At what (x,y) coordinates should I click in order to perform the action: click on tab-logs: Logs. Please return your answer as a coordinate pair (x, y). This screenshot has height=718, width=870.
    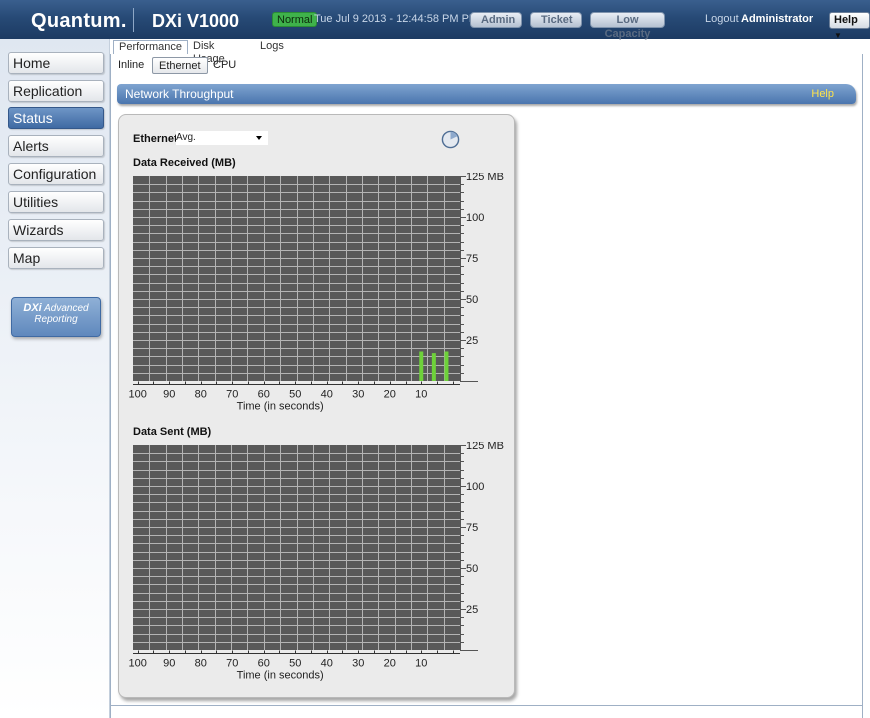
    Looking at the image, I should click on (272, 47).